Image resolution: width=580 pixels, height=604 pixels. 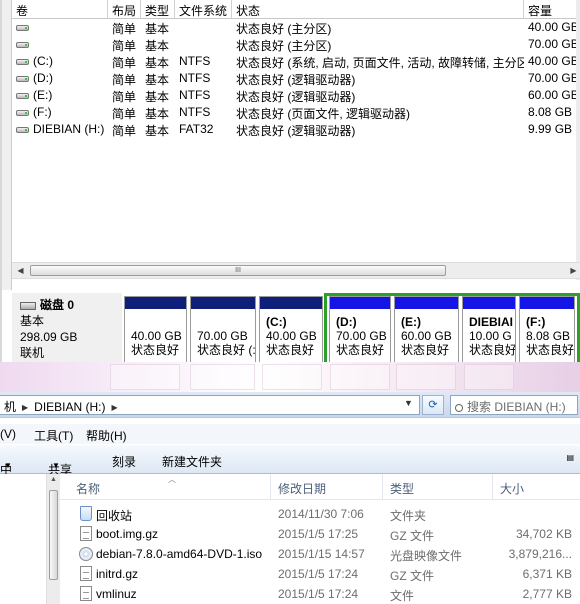 What do you see at coordinates (222, 336) in the screenshot?
I see `partition-capacity: 70.00 GB` at bounding box center [222, 336].